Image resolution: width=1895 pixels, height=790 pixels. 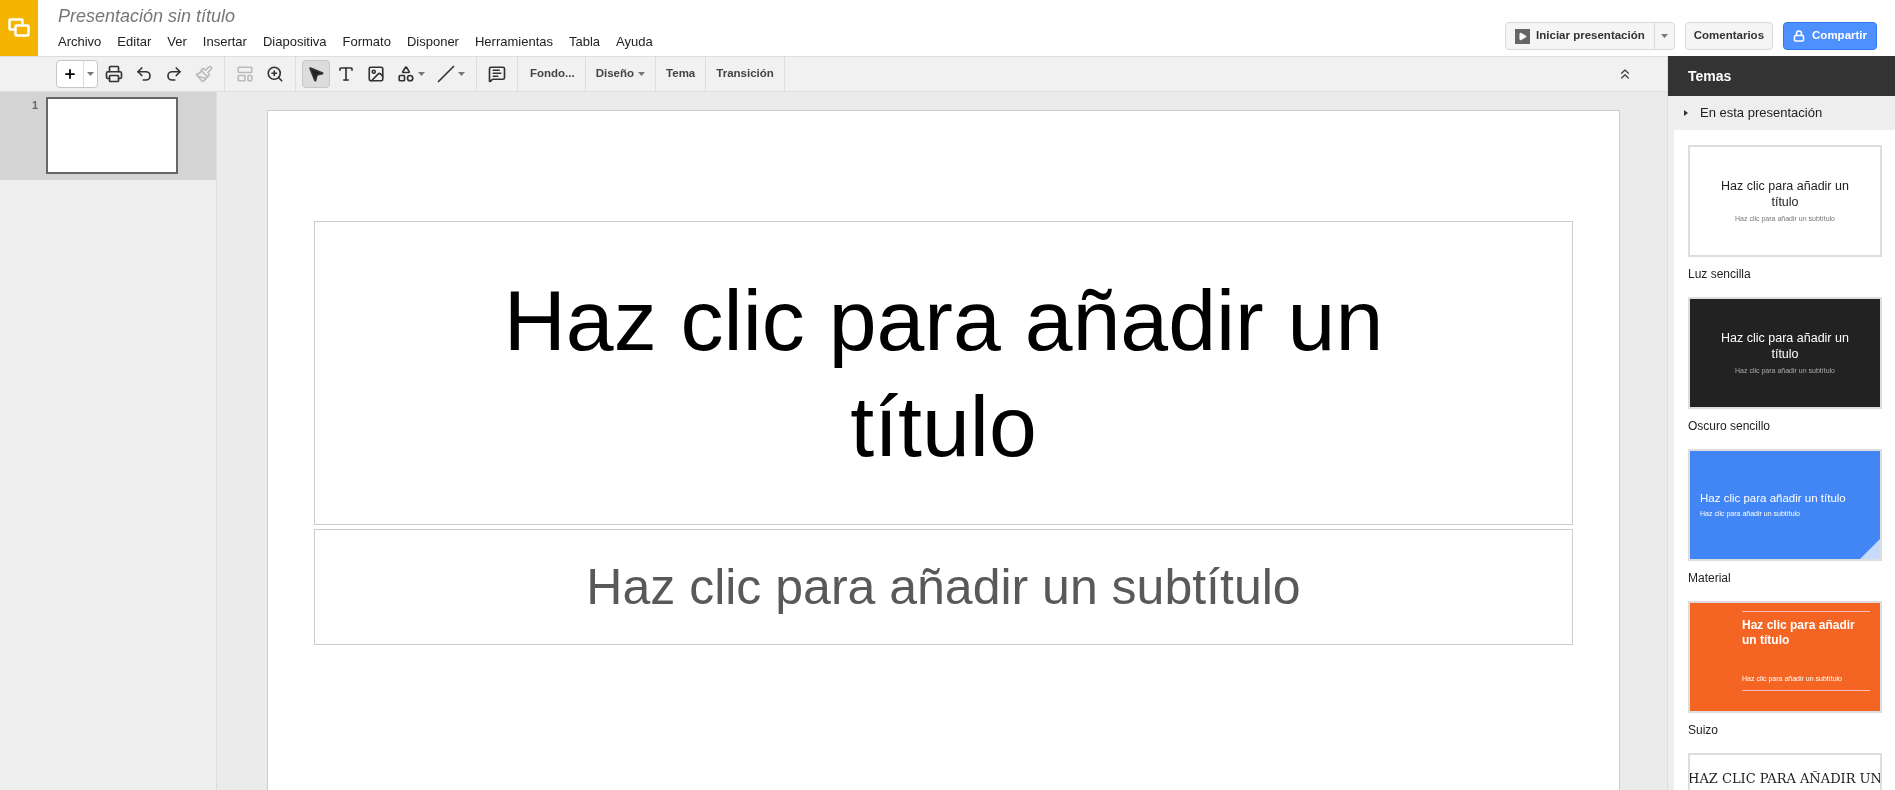 I want to click on paint-roller-icon, so click(x=204, y=74).